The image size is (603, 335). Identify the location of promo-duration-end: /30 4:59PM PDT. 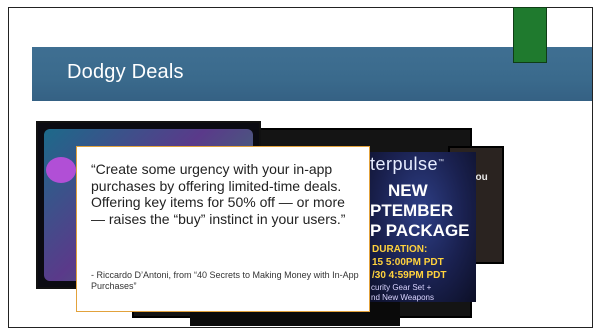
(409, 275).